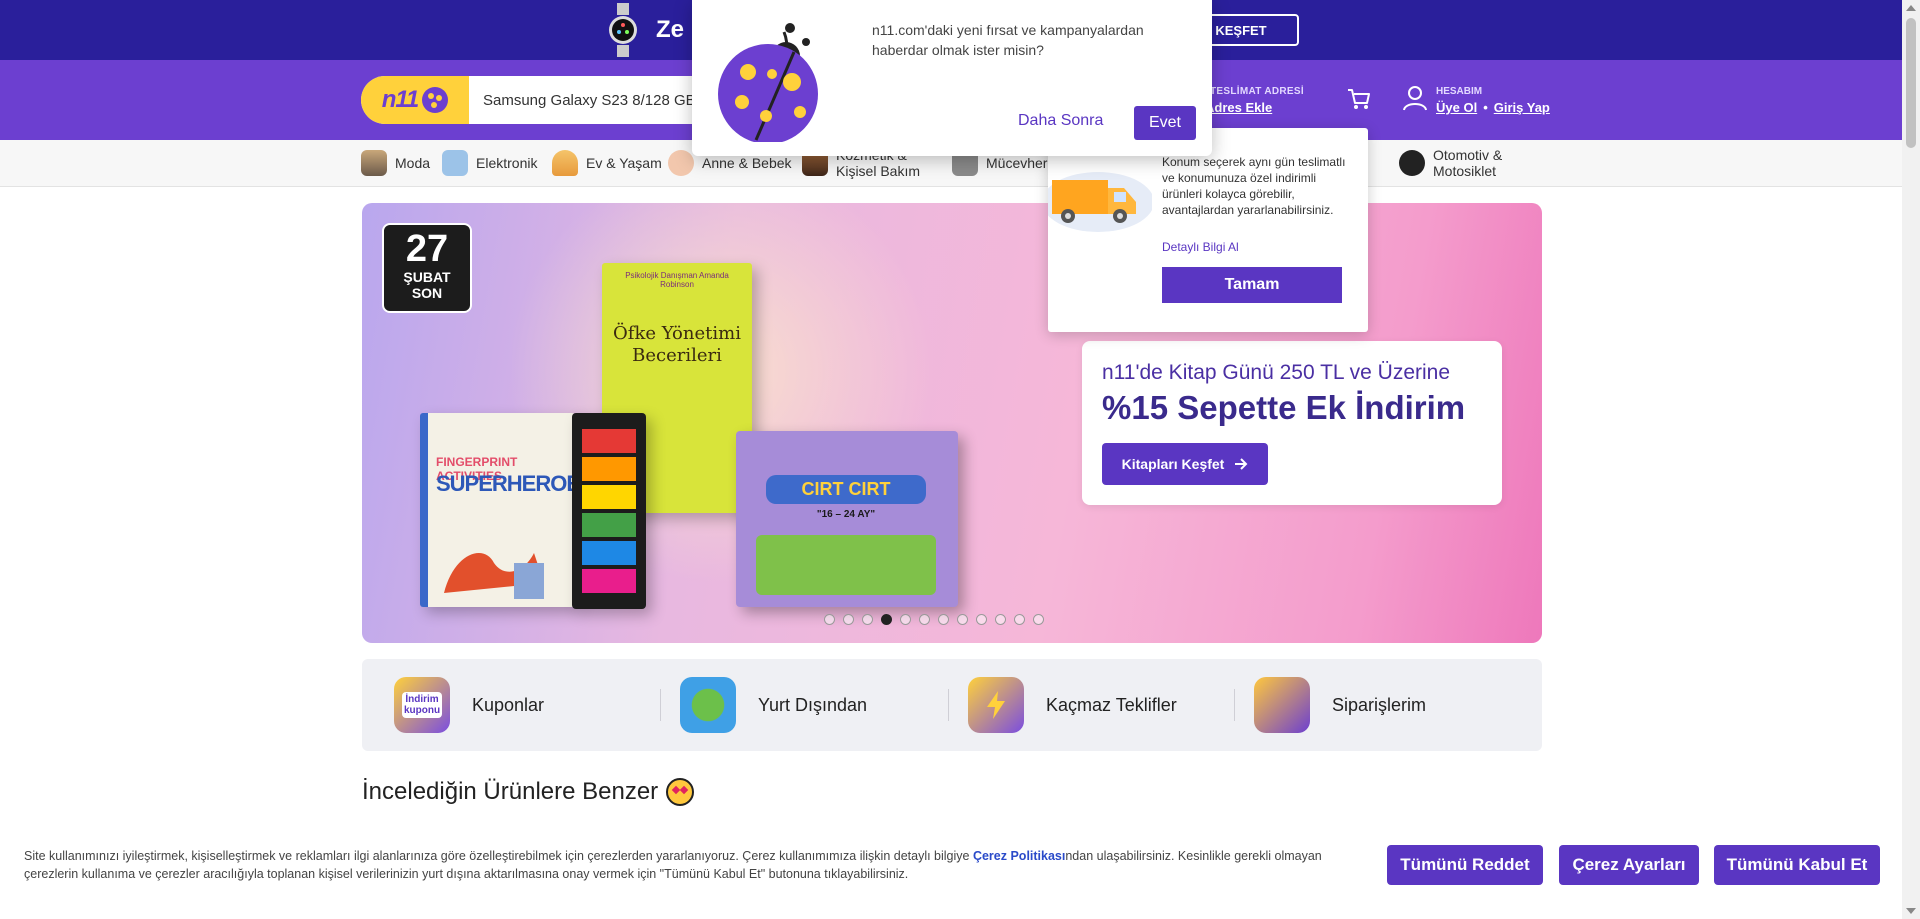  I want to click on smartwatch-icon, so click(623, 30).